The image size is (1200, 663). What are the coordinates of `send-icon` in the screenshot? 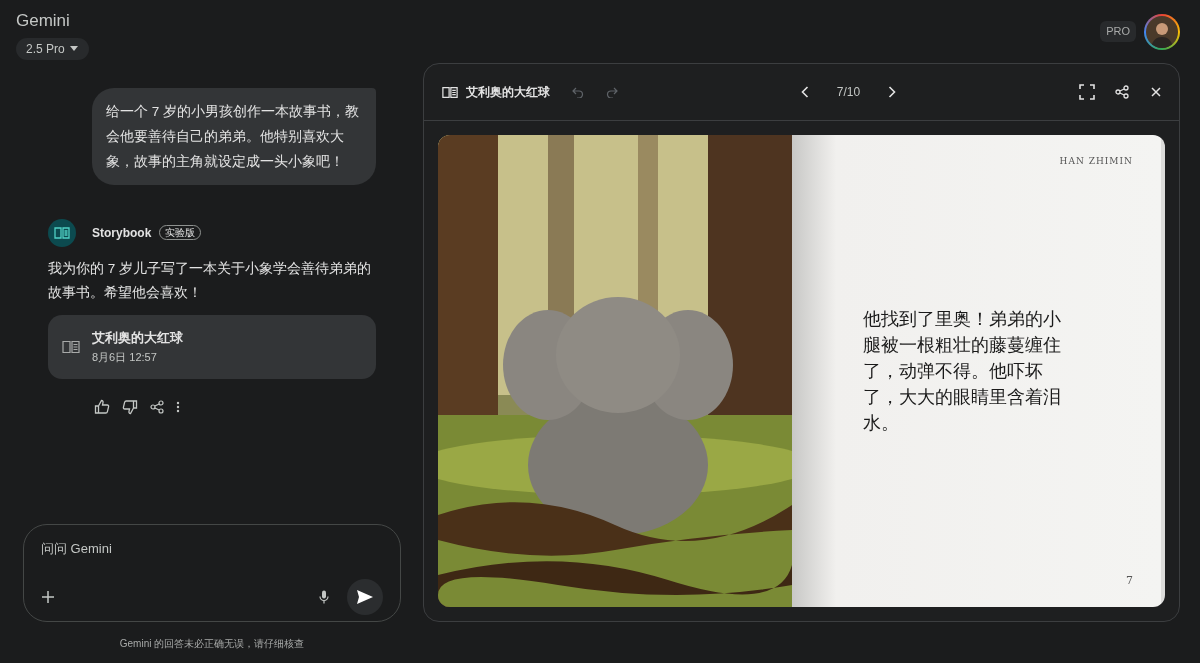 It's located at (365, 597).